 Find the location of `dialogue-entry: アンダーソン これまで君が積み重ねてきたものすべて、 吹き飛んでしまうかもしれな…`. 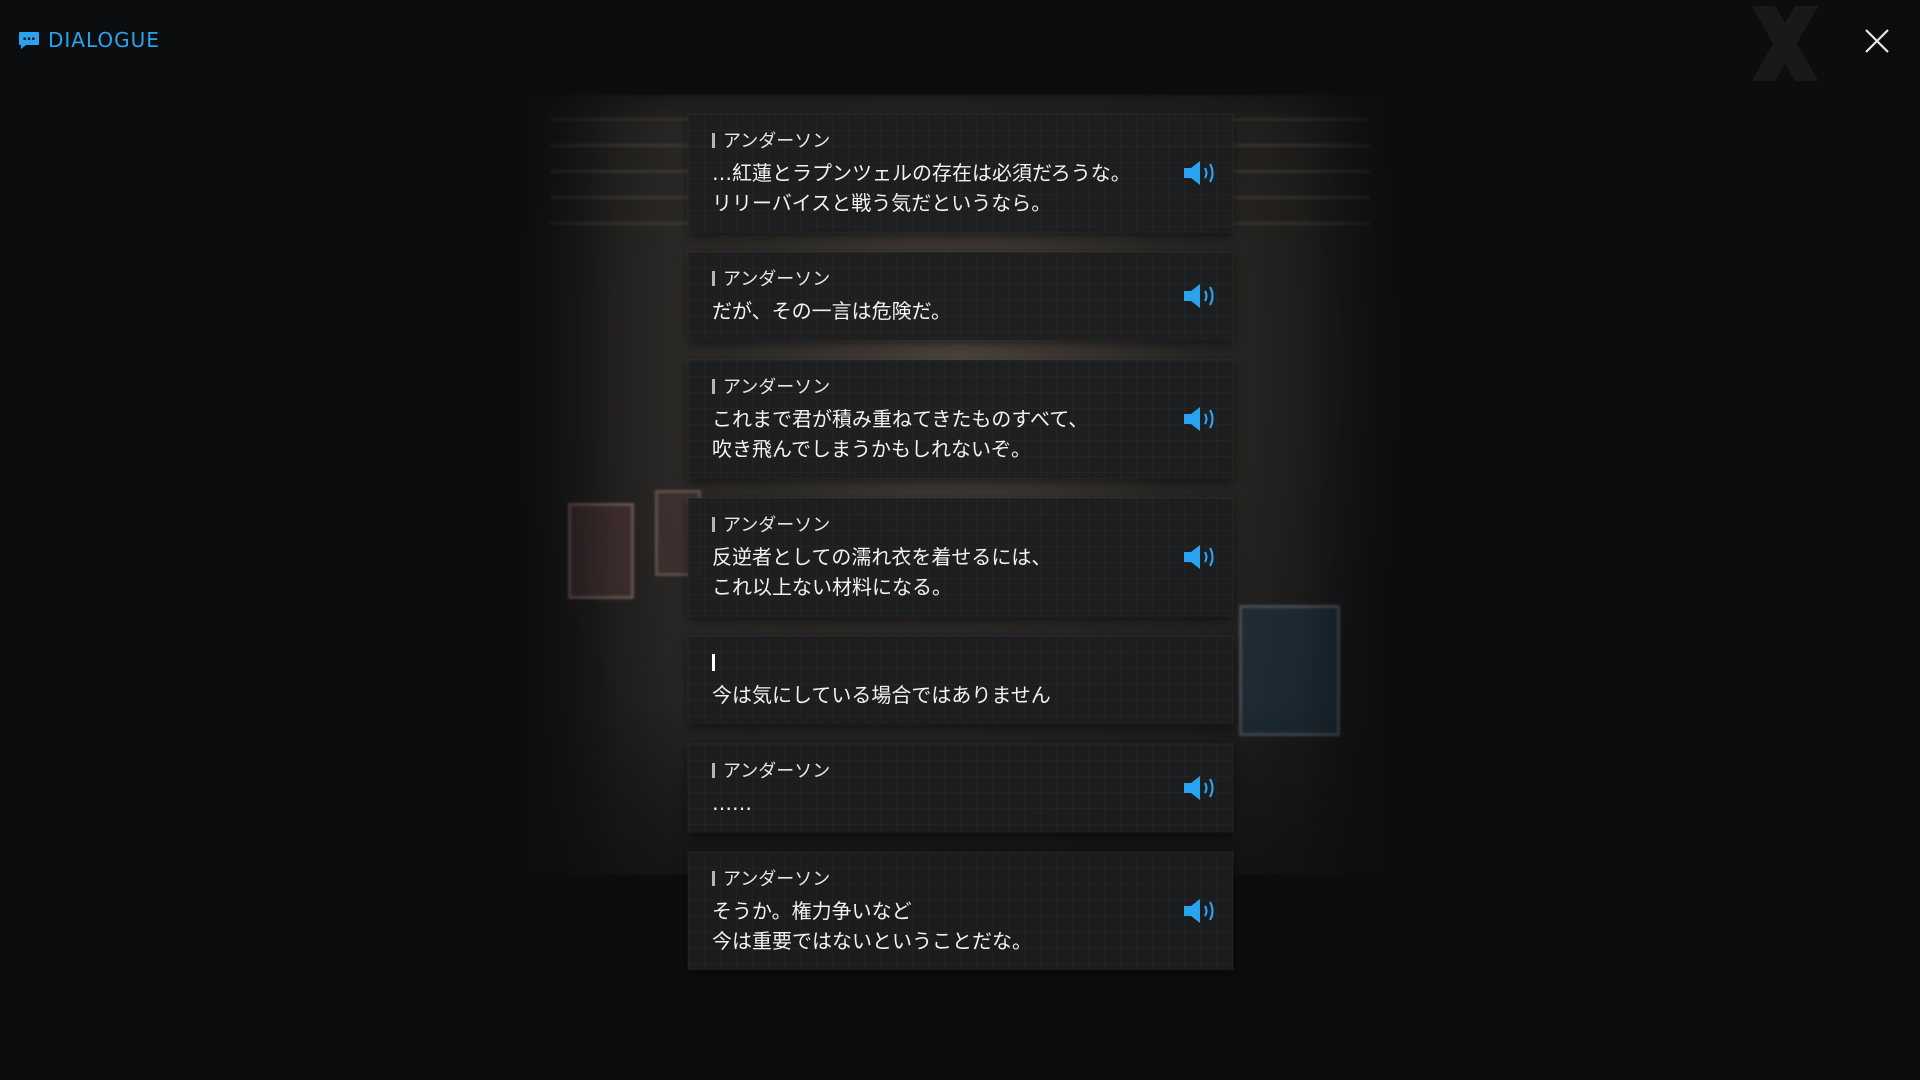

dialogue-entry: アンダーソン これまで君が積み重ねてきたものすべて、 吹き飛んでしまうかもしれな… is located at coordinates (960, 419).